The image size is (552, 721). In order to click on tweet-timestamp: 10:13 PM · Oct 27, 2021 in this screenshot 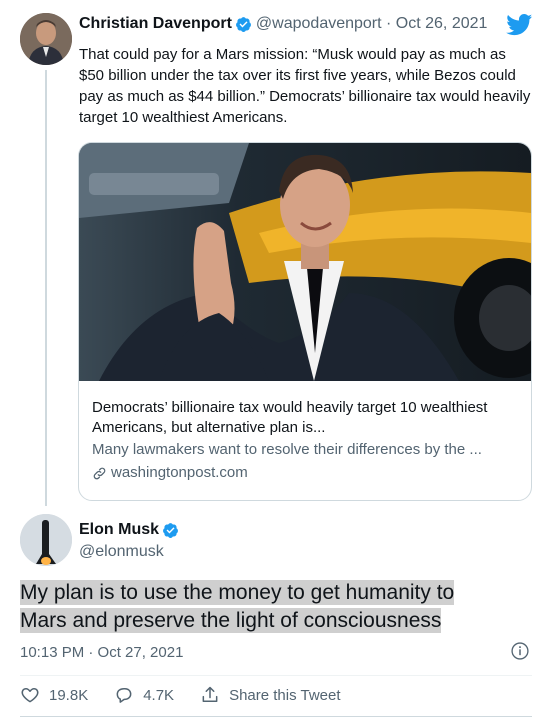, I will do `click(101, 652)`.